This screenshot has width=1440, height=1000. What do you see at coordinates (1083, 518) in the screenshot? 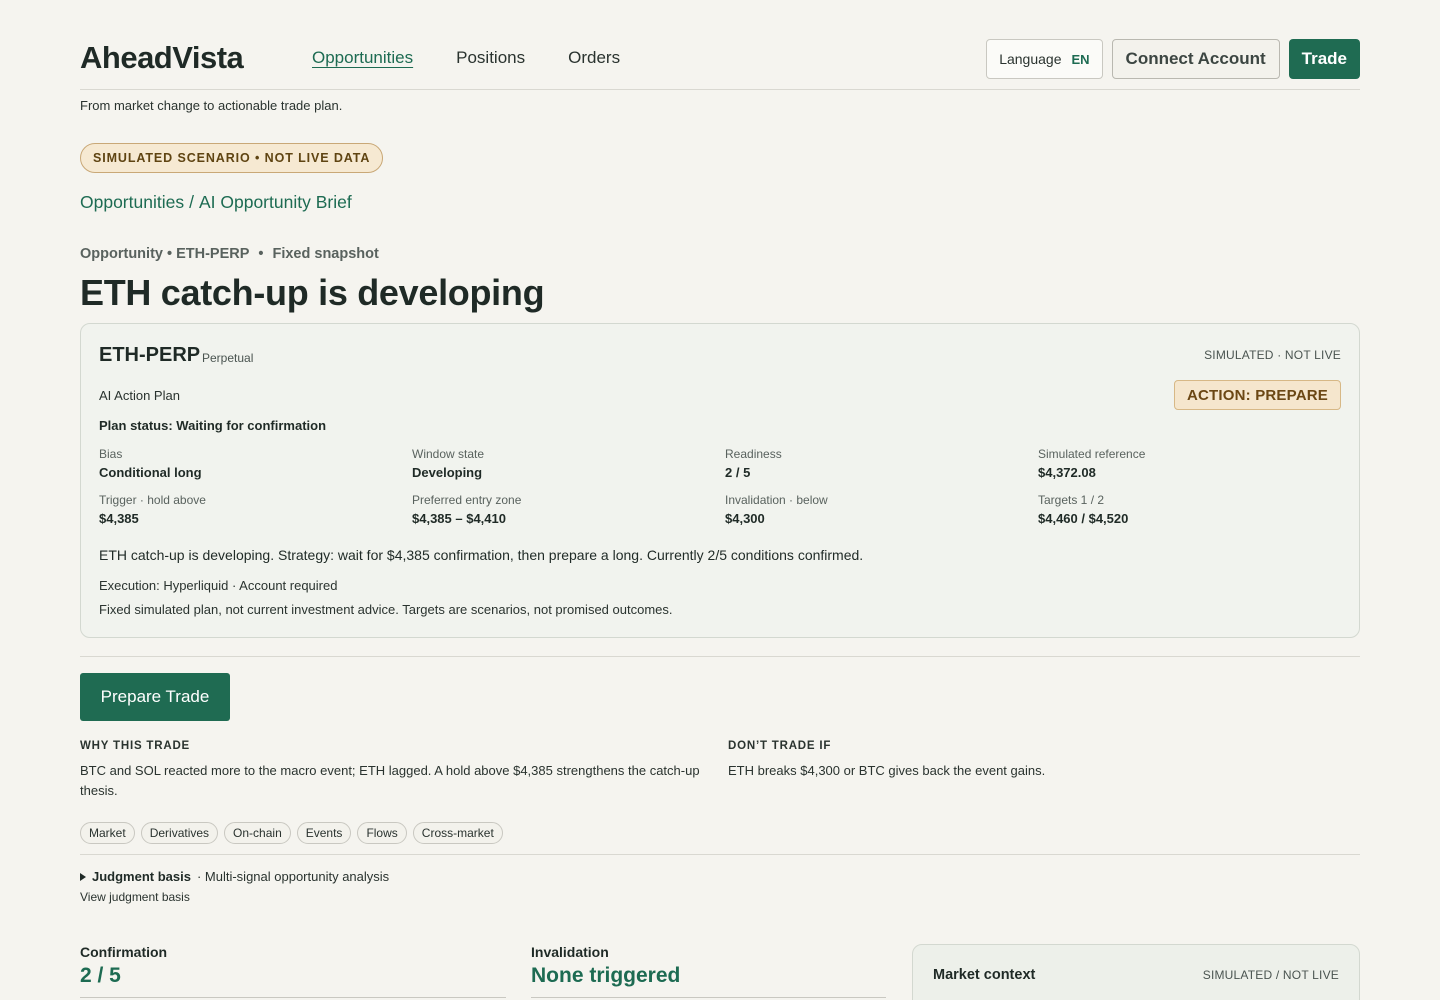
I see `field-value: $4,460 / $4,520` at bounding box center [1083, 518].